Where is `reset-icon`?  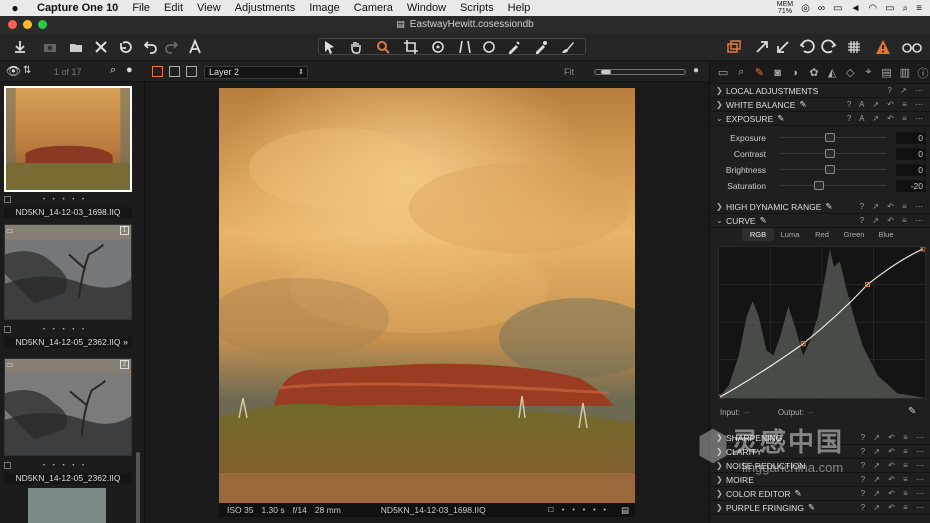
reset-icon is located at coordinates (125, 47).